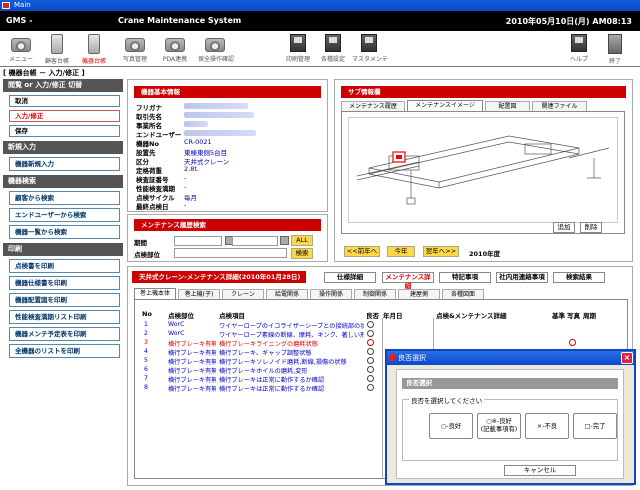 This screenshot has height=490, width=640. Describe the element at coordinates (302, 240) in the screenshot. I see `all-button: ALL` at that location.